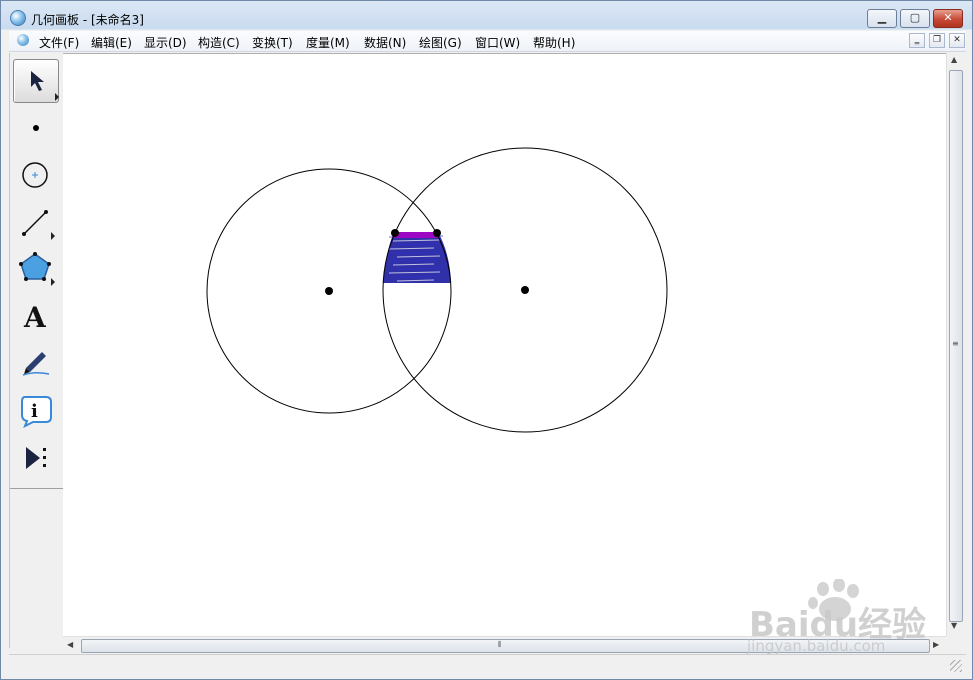  I want to click on status-bar, so click(487, 664).